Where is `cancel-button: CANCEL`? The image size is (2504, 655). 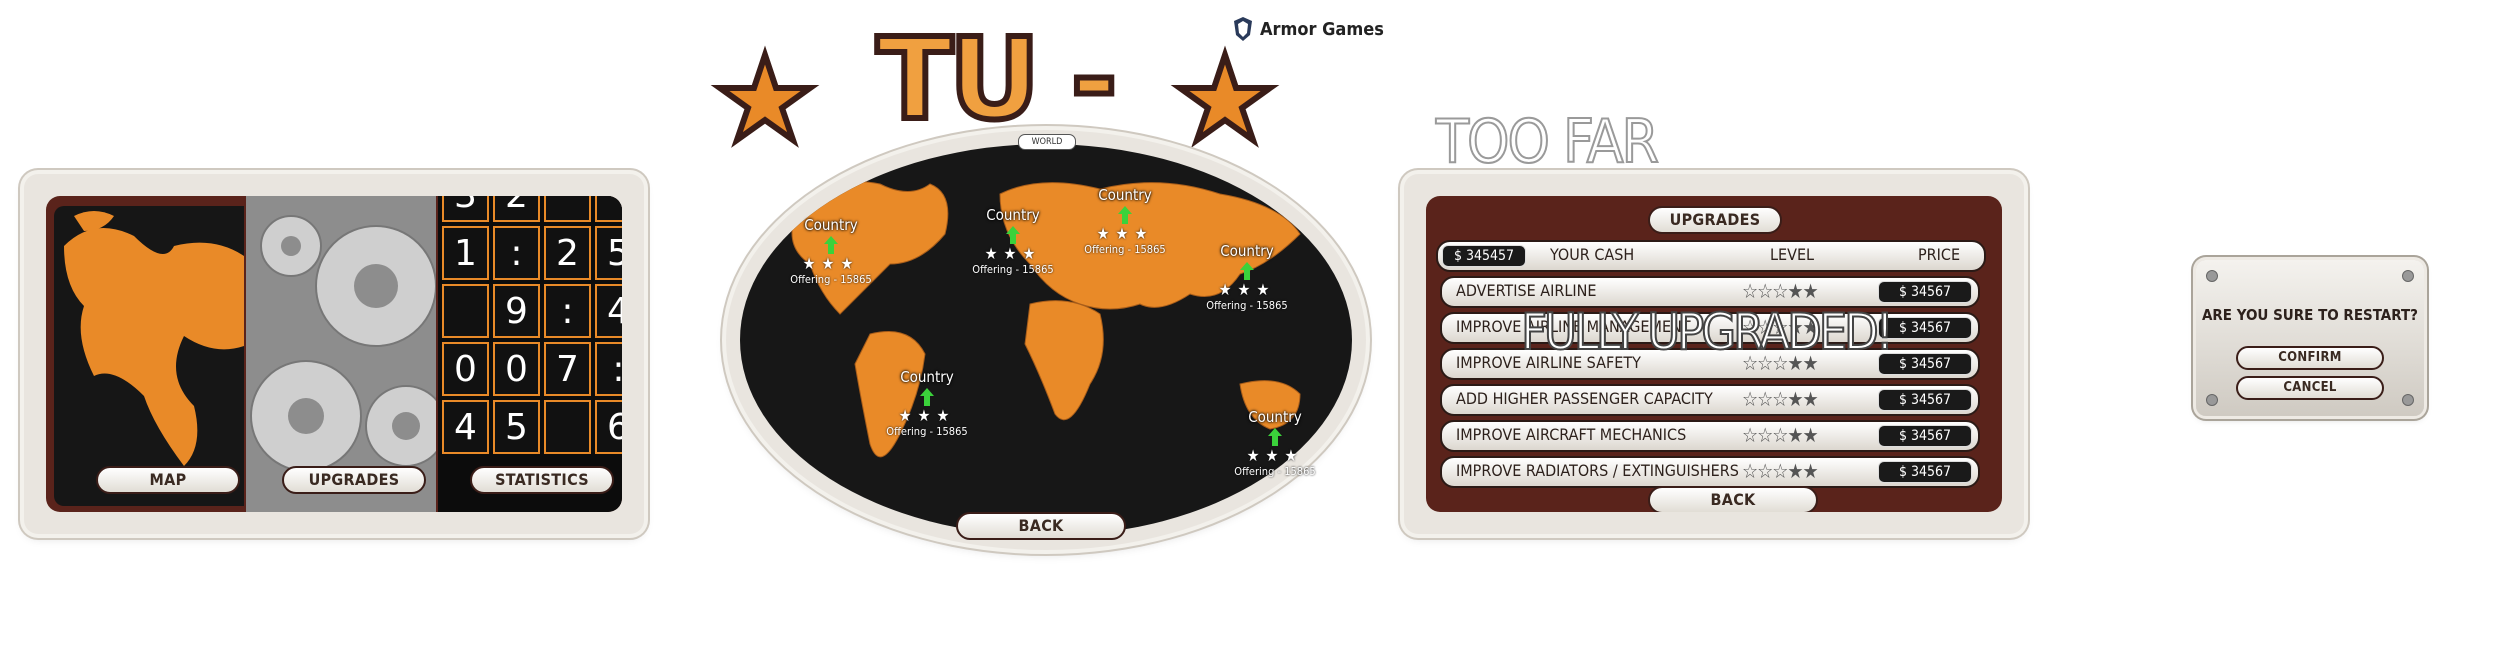
cancel-button: CANCEL is located at coordinates (2310, 388).